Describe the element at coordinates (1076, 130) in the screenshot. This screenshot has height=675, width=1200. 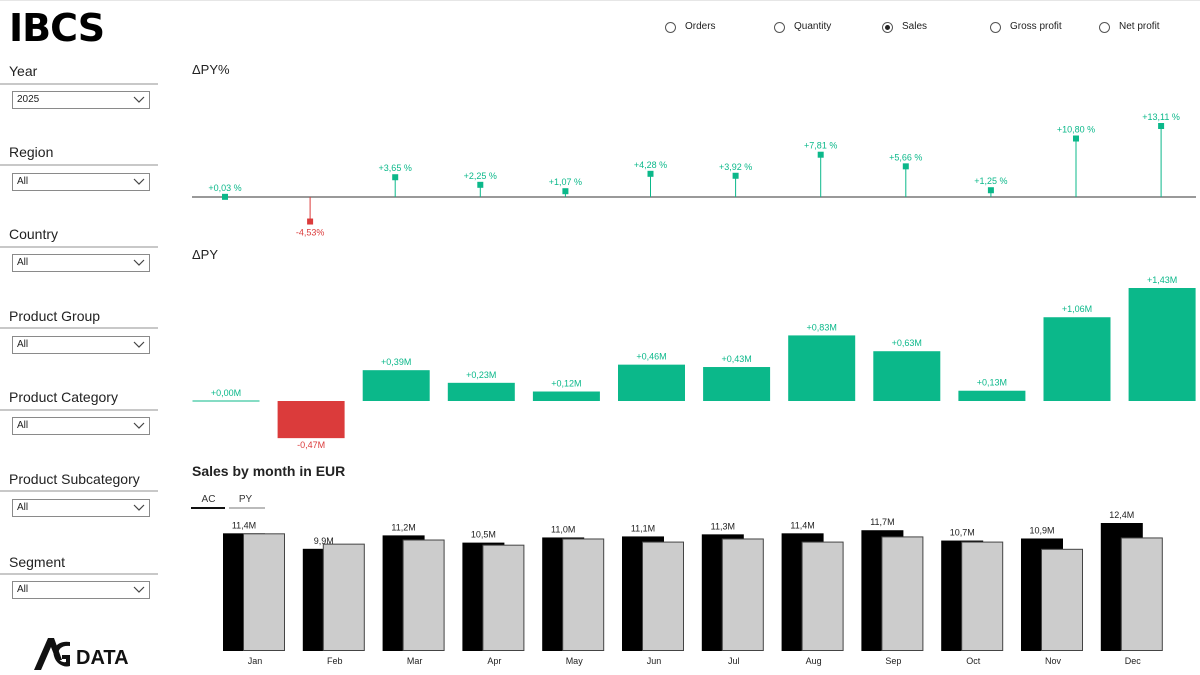
I see `dpy-pct-label: +10,80 %` at that location.